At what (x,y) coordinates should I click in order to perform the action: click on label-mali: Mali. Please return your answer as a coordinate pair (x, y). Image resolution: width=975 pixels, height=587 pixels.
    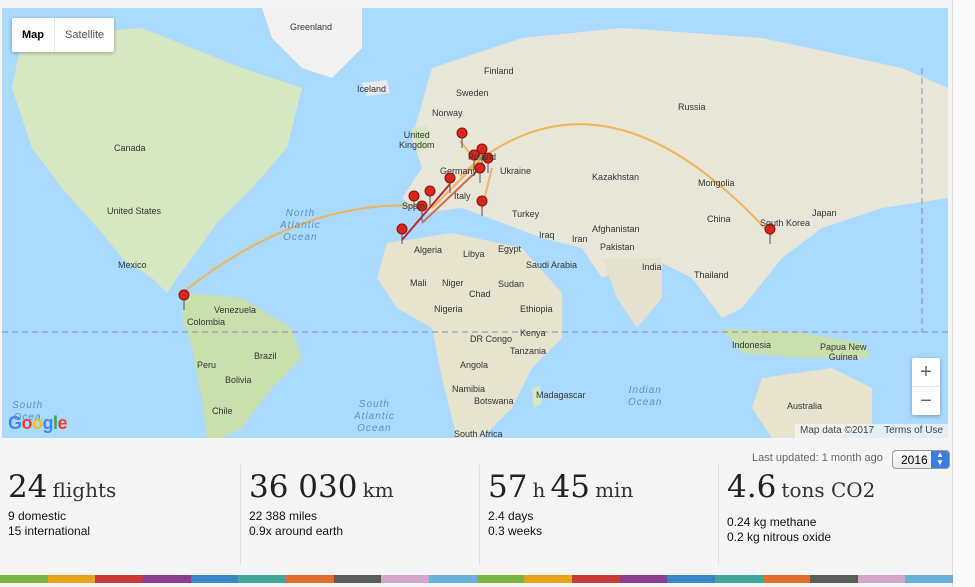
    Looking at the image, I should click on (418, 283).